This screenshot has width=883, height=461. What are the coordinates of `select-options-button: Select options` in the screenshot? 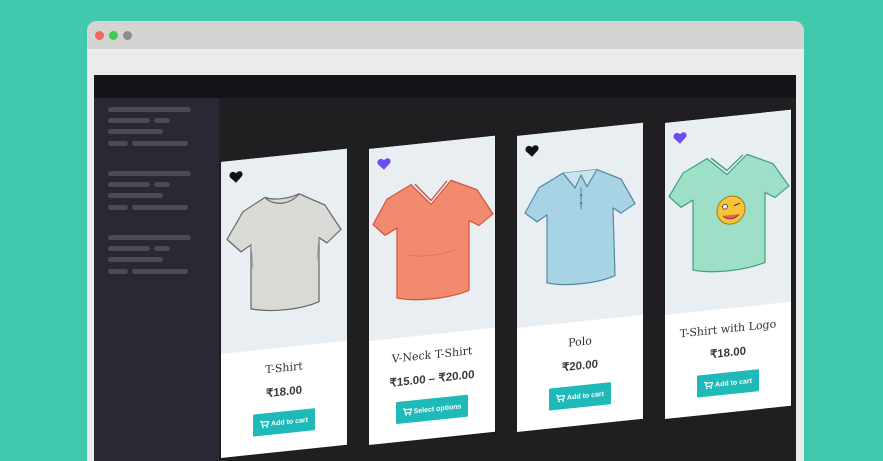 It's located at (432, 409).